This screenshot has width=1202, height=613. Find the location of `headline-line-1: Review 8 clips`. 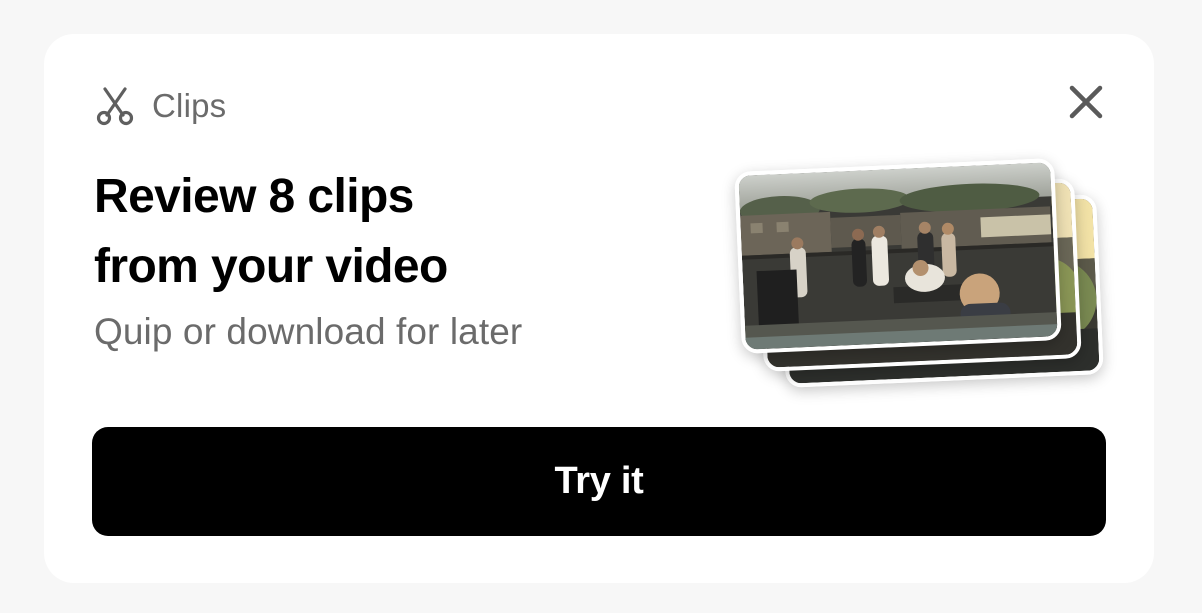

headline-line-1: Review 8 clips is located at coordinates (254, 196).